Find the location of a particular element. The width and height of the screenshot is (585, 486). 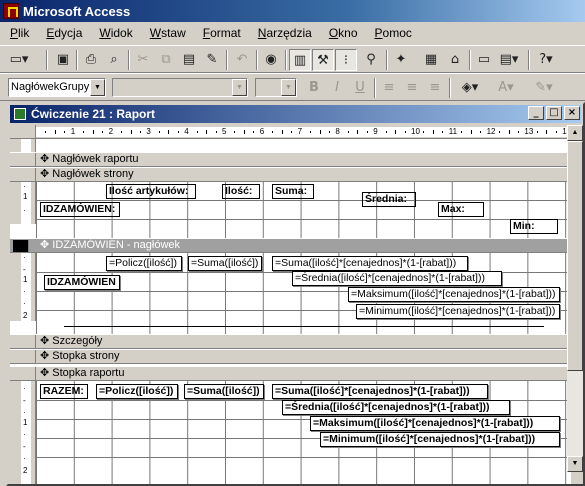

sum-value-textbox: =Suma([ilość]*[cenajednos]*(1-[rabat])) is located at coordinates (370, 263).